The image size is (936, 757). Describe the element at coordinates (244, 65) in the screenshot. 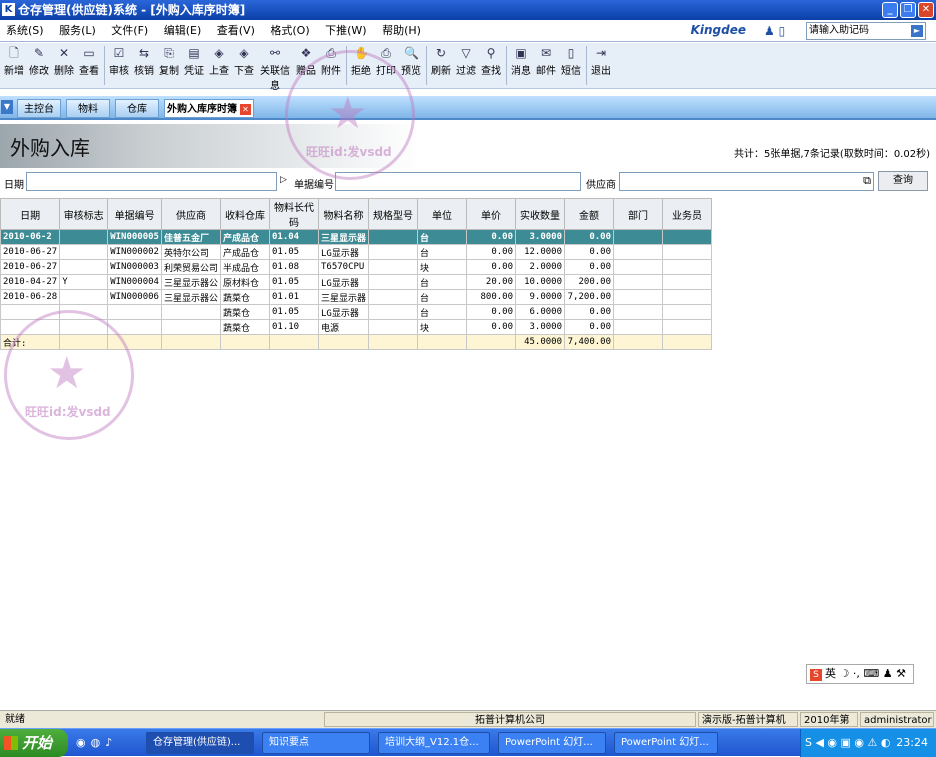

I see `toolbar-button-trace-down: ◈ 下查` at that location.